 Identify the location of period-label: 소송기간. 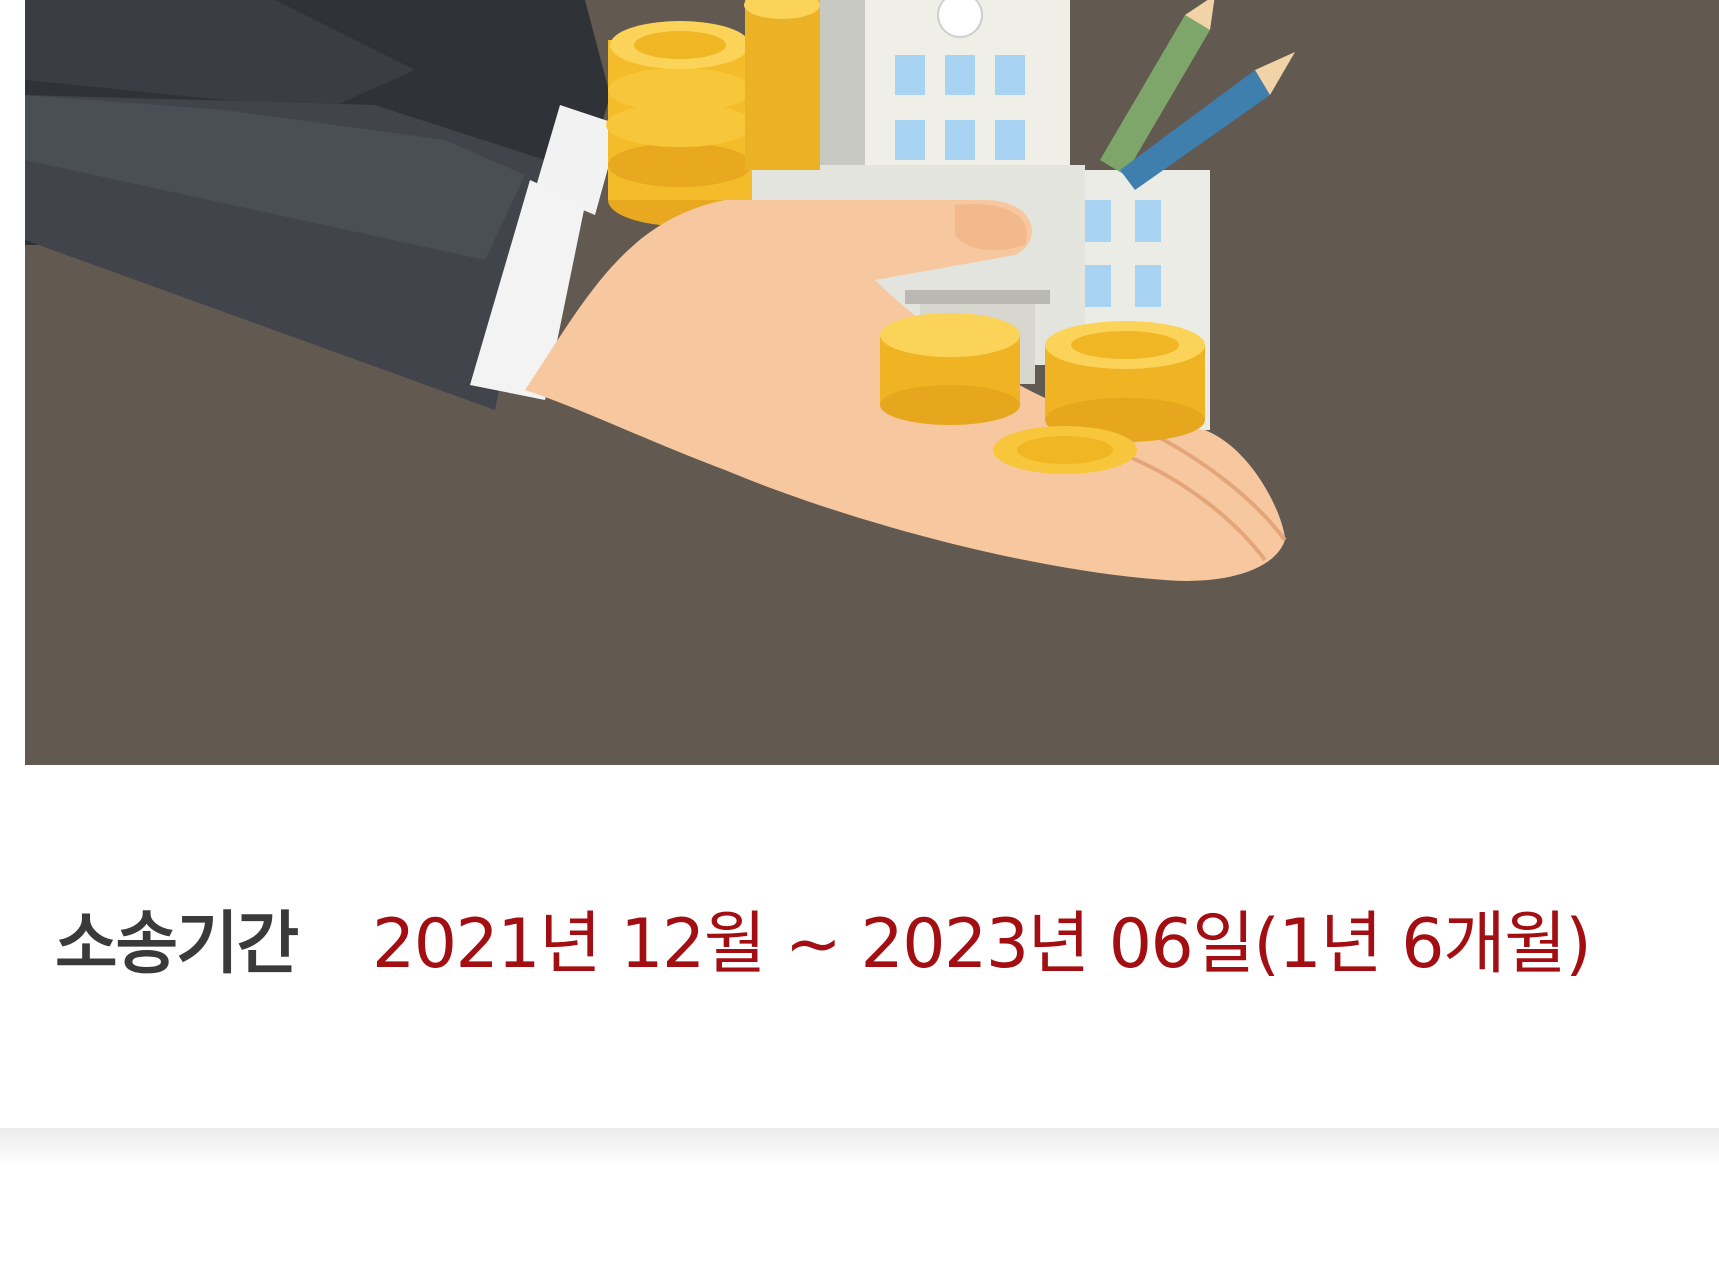
(177, 944).